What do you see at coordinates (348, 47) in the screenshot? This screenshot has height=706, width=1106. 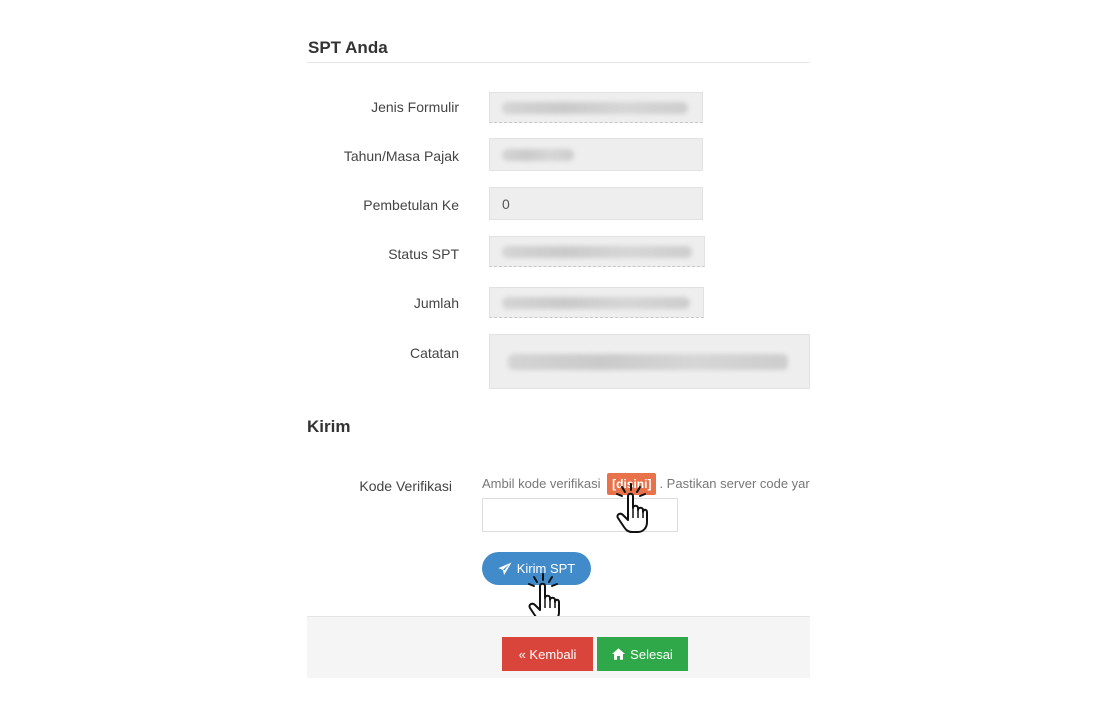 I see `spt-section-title: SPT Anda` at bounding box center [348, 47].